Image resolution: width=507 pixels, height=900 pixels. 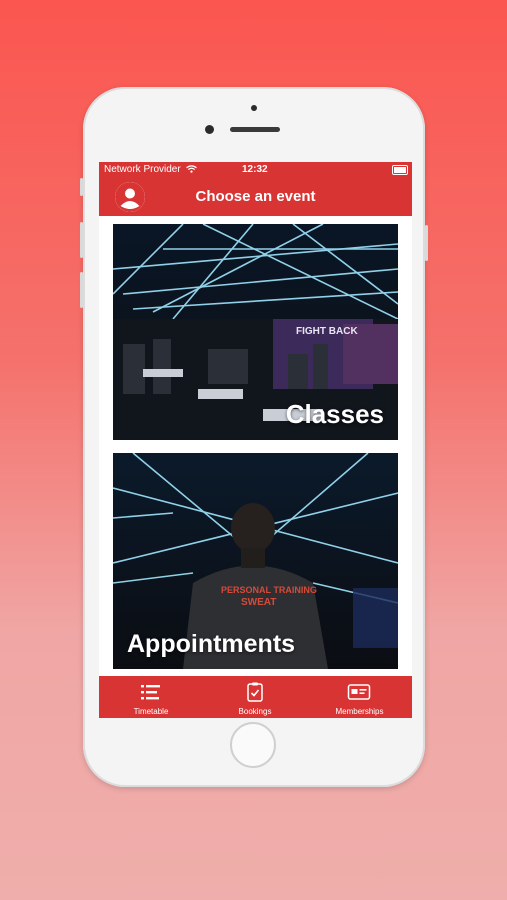 I want to click on earpiece-speaker, so click(x=255, y=129).